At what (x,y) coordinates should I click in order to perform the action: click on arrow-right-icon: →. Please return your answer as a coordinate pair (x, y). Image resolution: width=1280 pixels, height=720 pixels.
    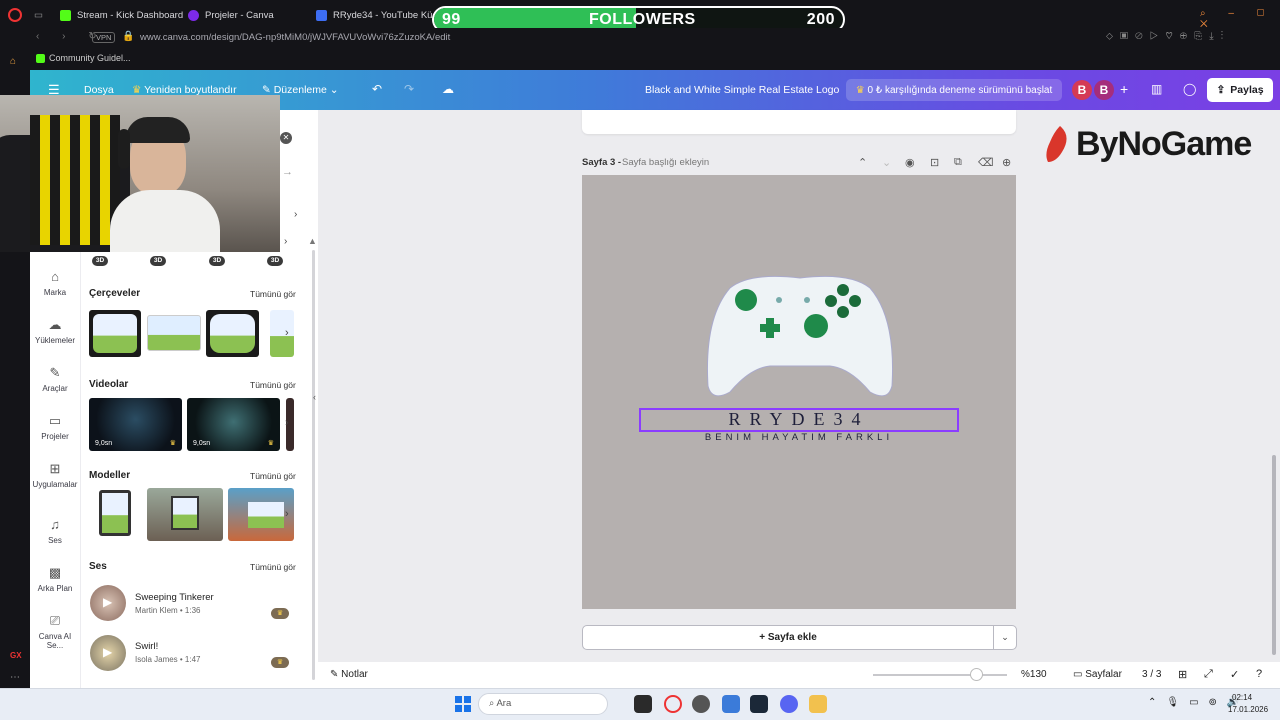
    Looking at the image, I should click on (287, 172).